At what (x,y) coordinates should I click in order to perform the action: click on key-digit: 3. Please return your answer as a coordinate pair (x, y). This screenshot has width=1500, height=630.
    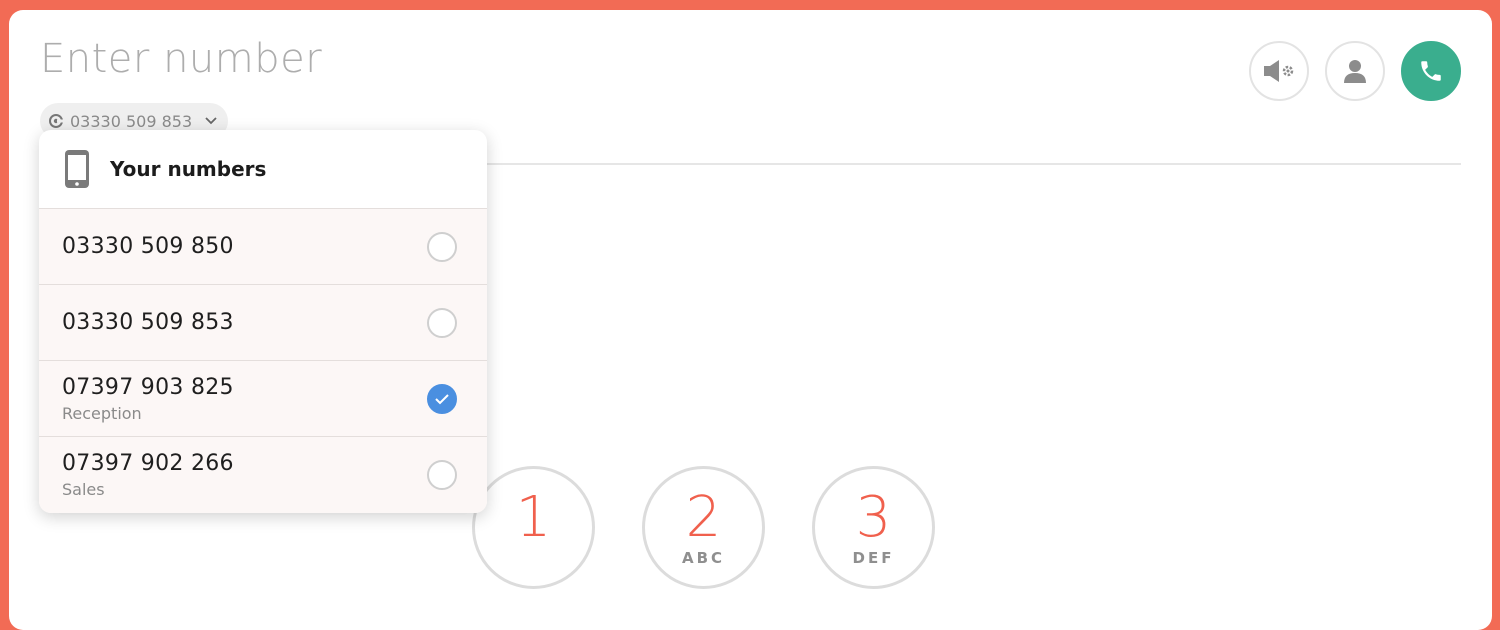
    Looking at the image, I should click on (873, 517).